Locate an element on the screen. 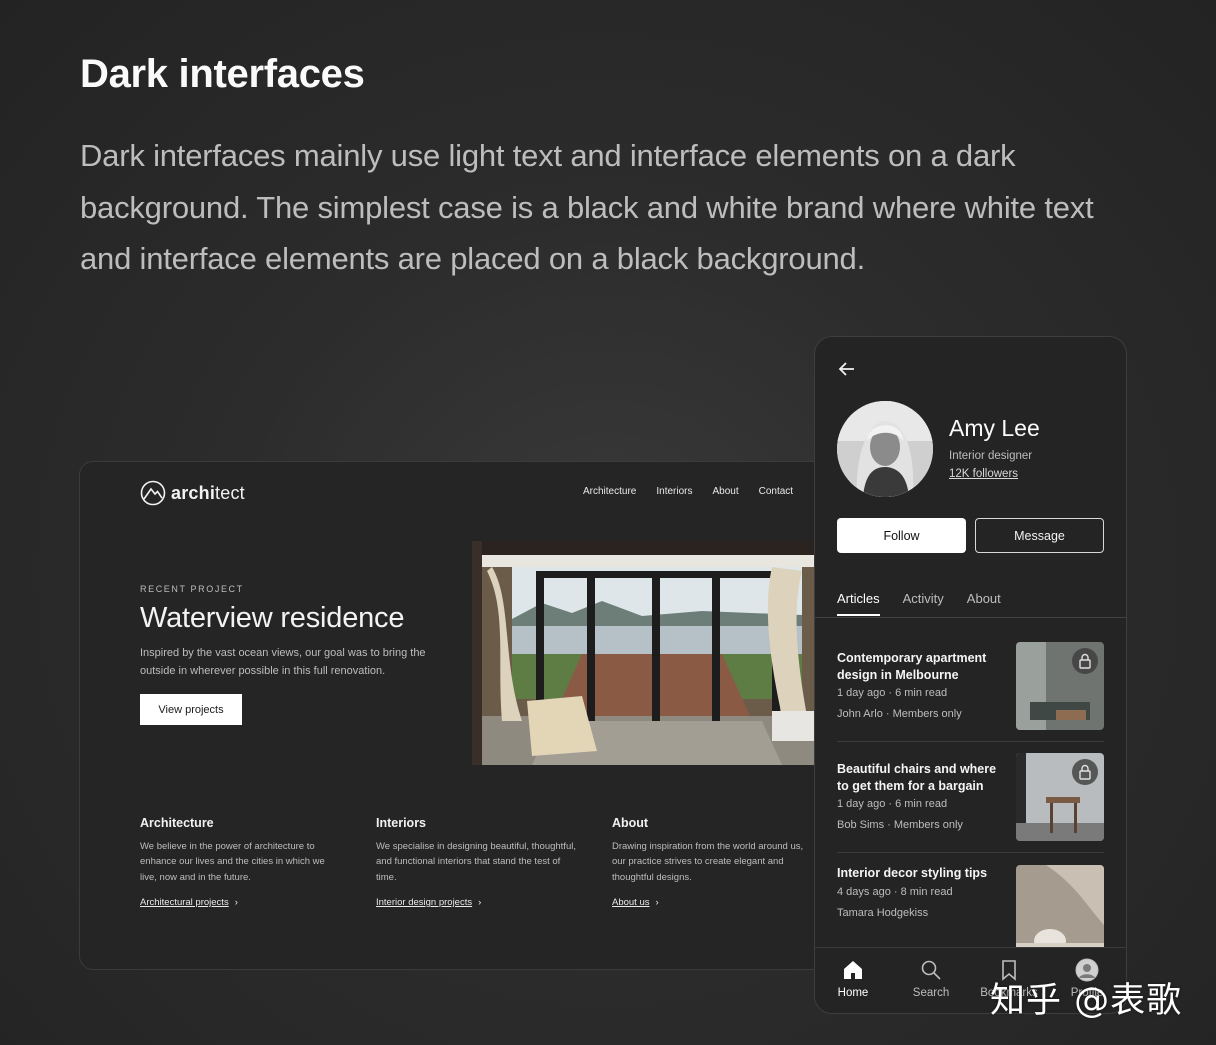 The width and height of the screenshot is (1216, 1045). tab-articles: Articles is located at coordinates (858, 603).